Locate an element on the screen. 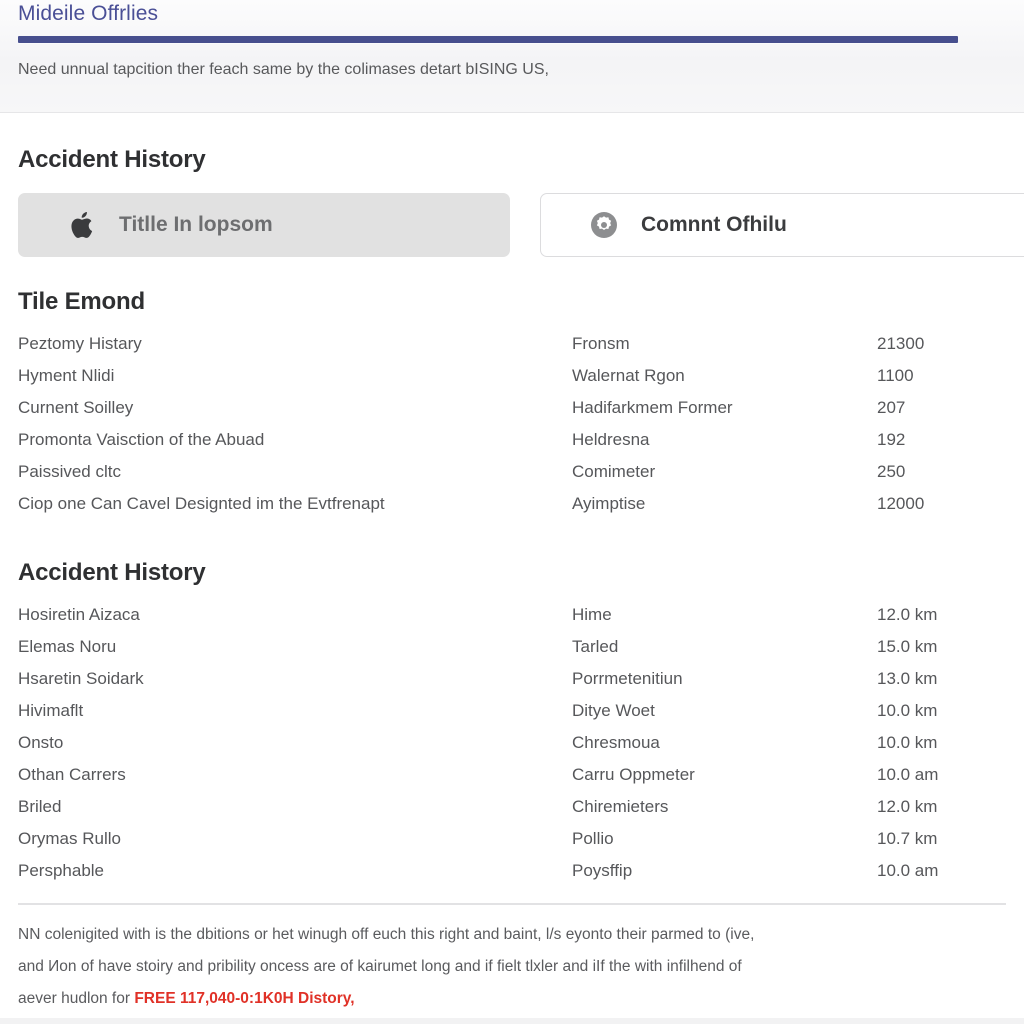  list-item: Hosiretin Aizaca is located at coordinates (283, 615).